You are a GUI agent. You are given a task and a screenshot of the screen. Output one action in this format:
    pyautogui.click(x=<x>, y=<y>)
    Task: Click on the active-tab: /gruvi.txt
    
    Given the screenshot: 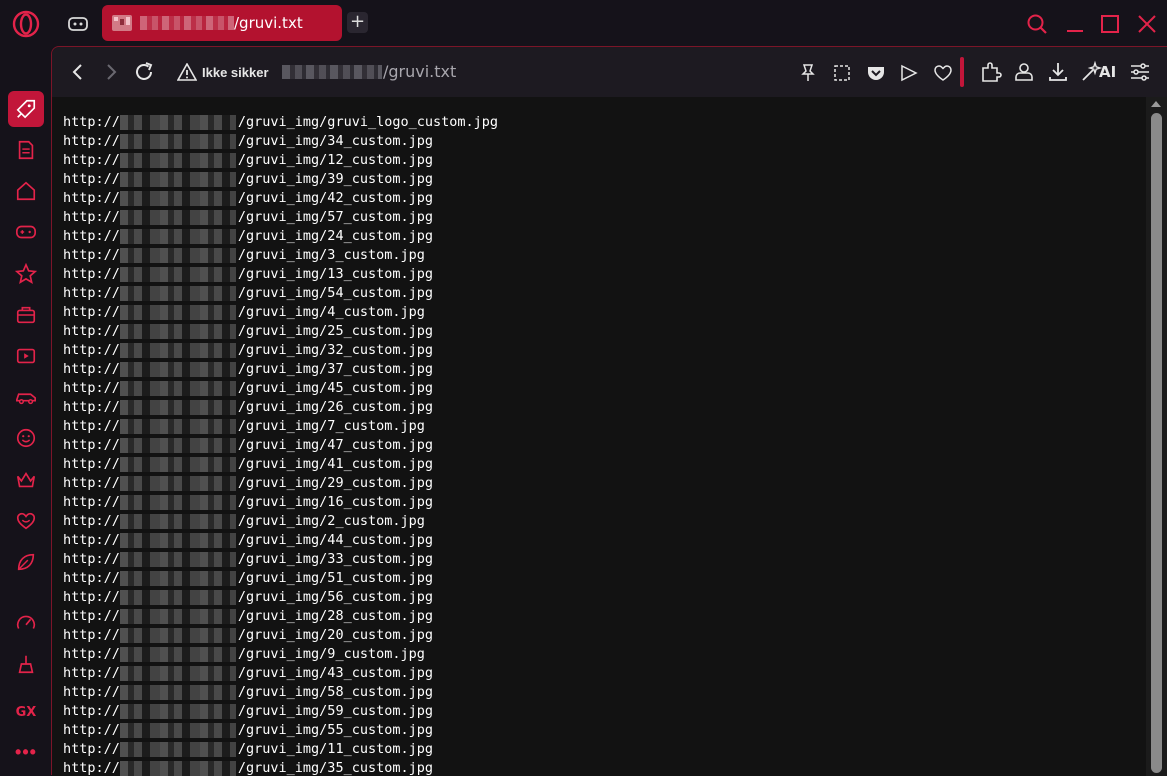 What is the action you would take?
    pyautogui.click(x=222, y=23)
    